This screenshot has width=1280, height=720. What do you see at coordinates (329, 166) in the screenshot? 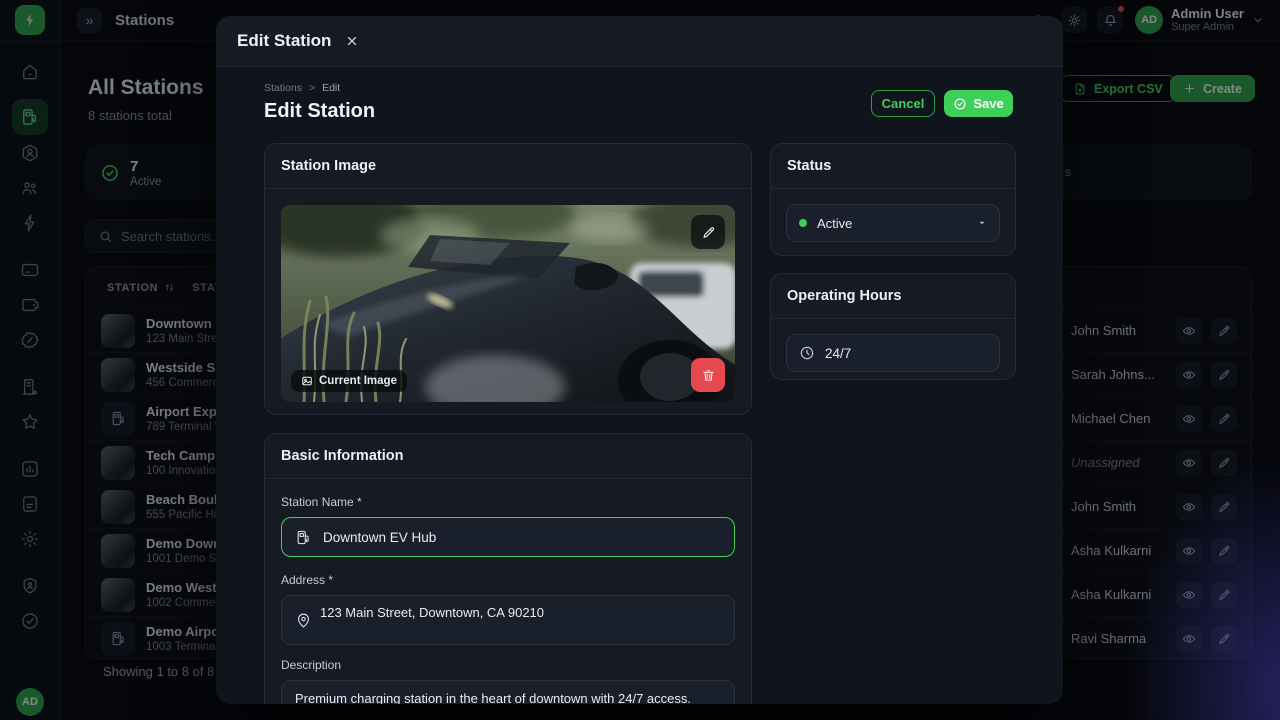
I see `card-title: Station Image` at bounding box center [329, 166].